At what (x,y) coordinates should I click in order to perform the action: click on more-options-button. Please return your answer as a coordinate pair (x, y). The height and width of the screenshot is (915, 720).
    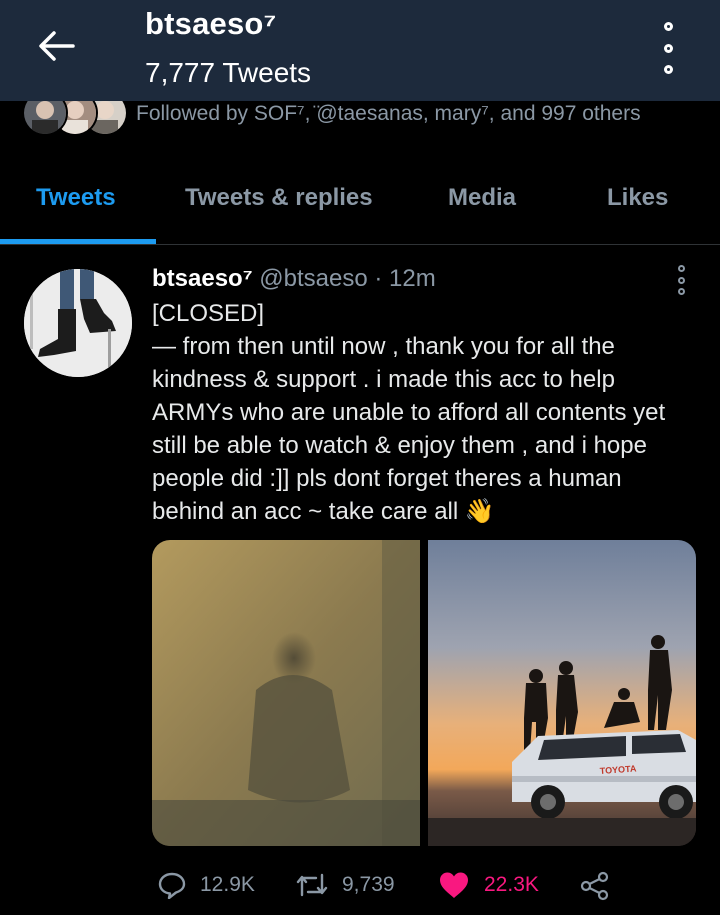
    Looking at the image, I should click on (668, 48).